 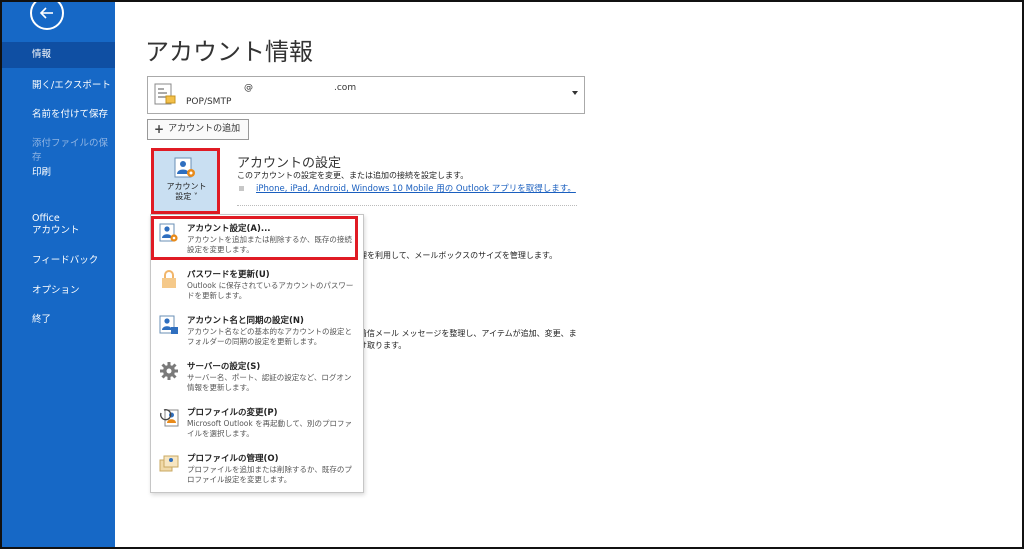 What do you see at coordinates (248, 88) in the screenshot?
I see `account-email-at: @` at bounding box center [248, 88].